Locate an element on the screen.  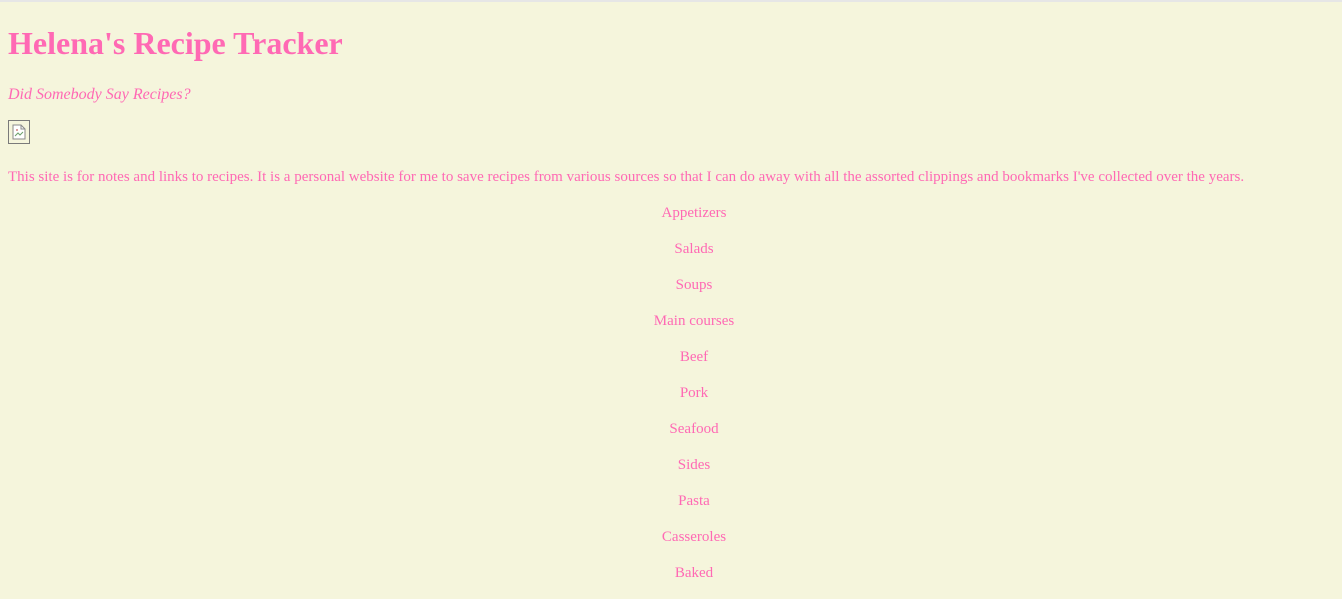
nav-link-beef: Beef is located at coordinates (694, 357).